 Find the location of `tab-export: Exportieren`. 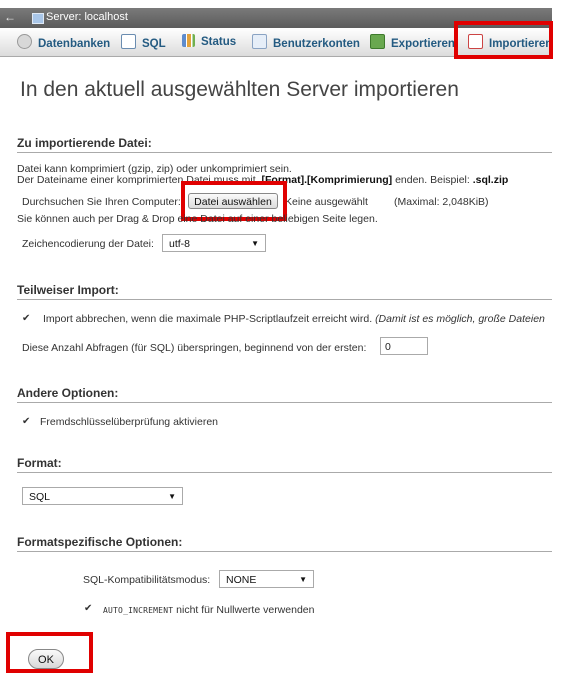

tab-export: Exportieren is located at coordinates (412, 42).